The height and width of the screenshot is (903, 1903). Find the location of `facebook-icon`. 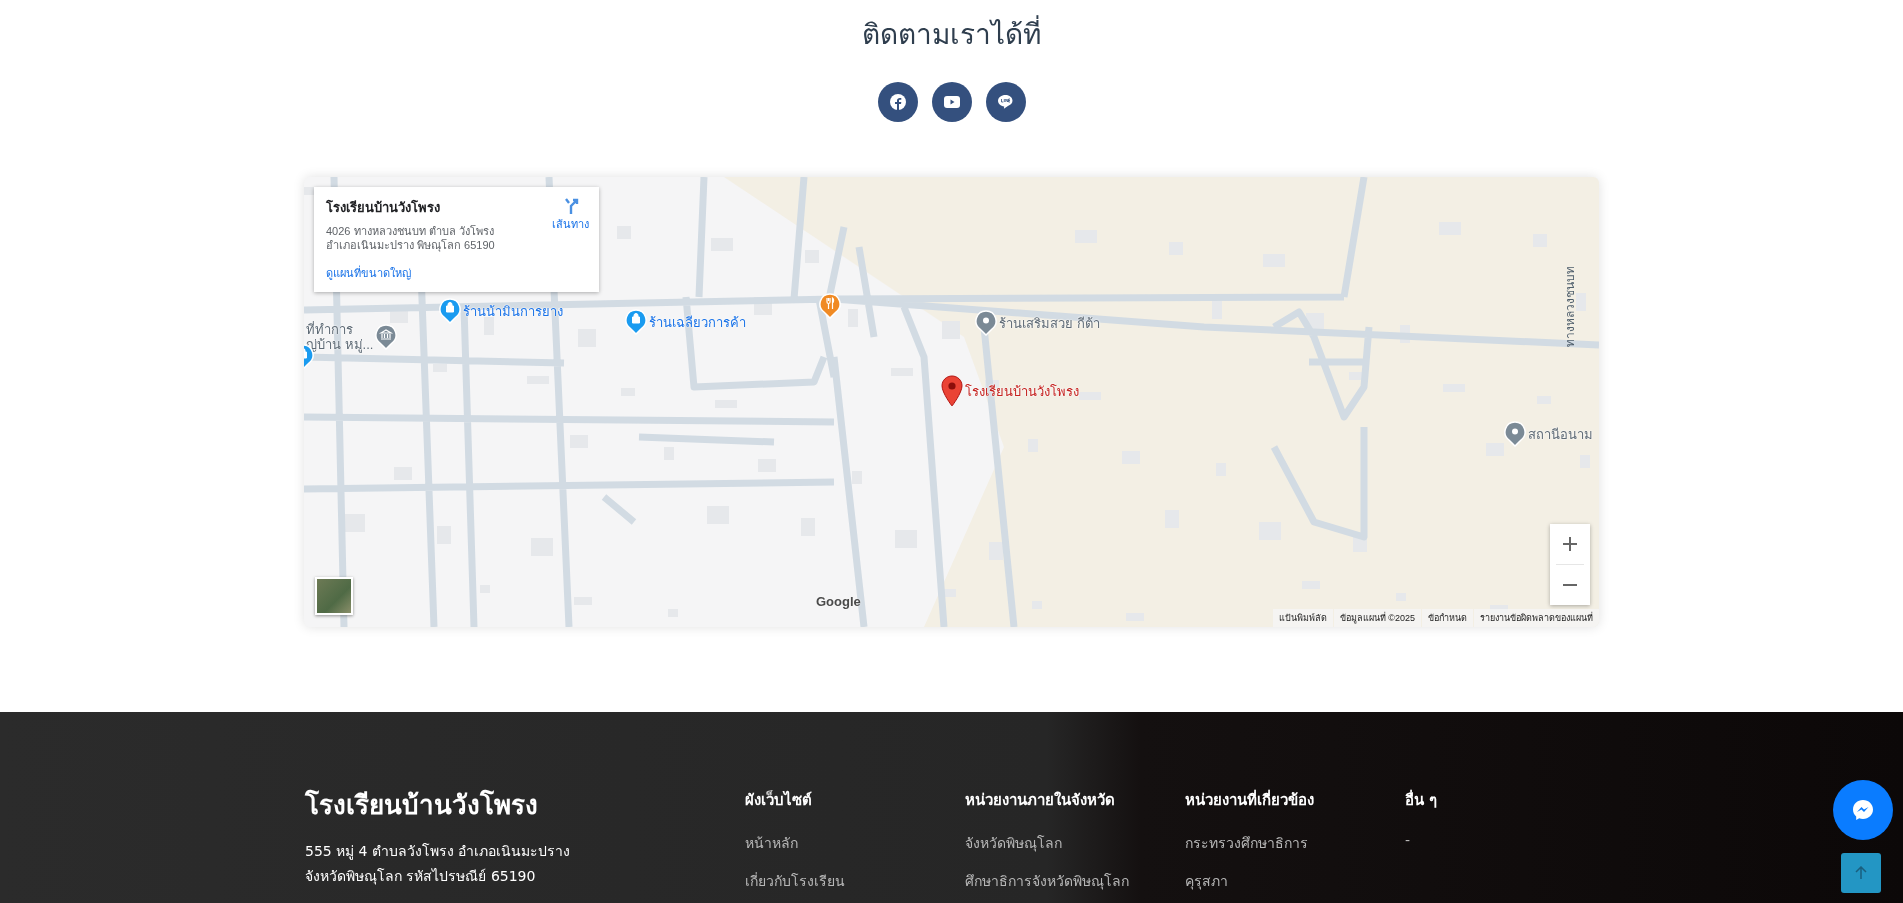

facebook-icon is located at coordinates (897, 102).